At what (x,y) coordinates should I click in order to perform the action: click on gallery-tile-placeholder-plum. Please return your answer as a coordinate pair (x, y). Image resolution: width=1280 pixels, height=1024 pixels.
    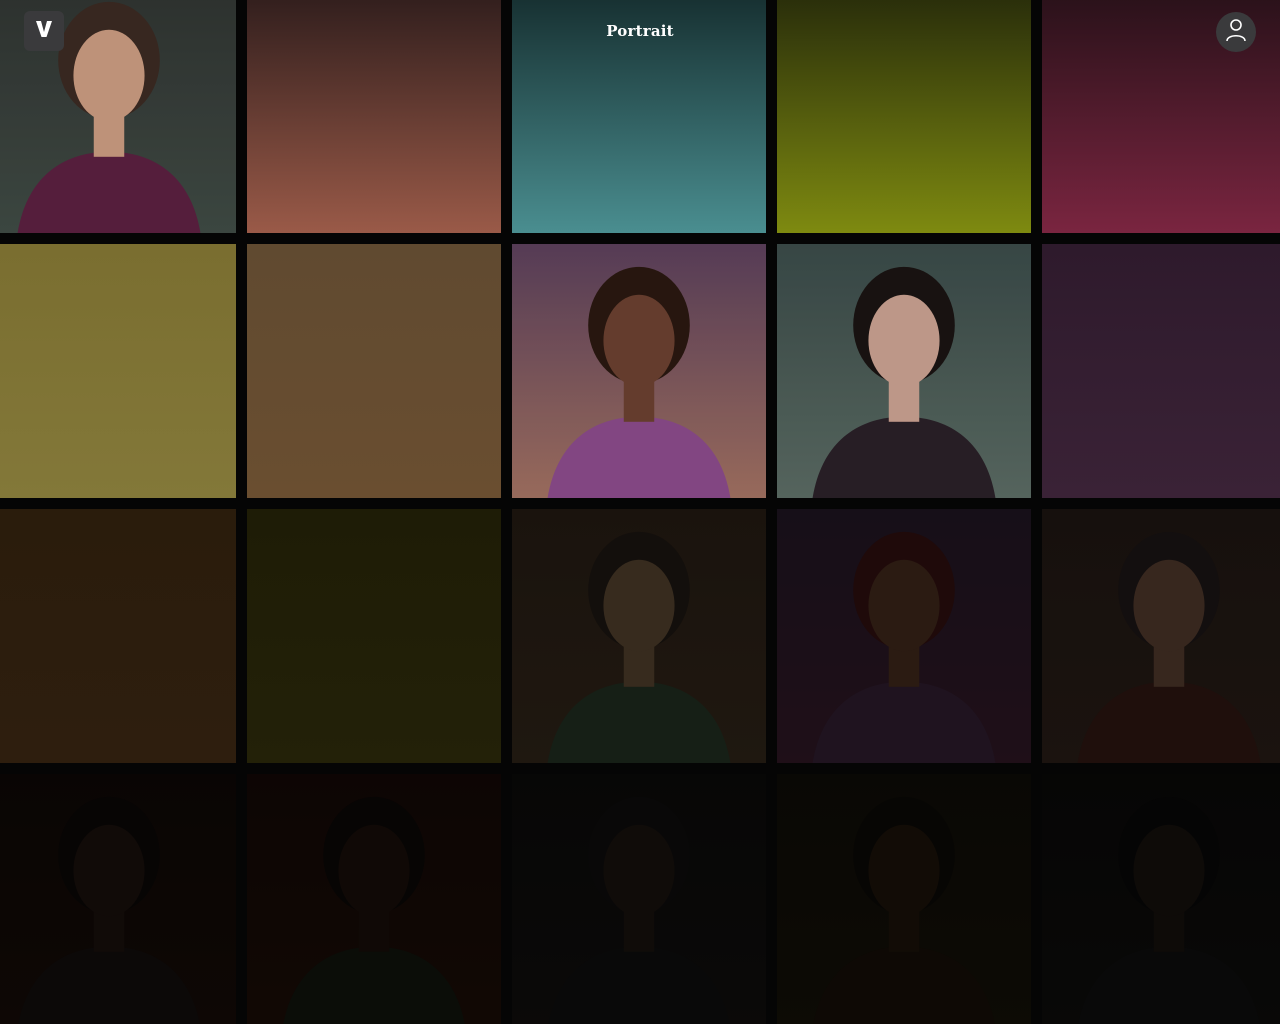
    Looking at the image, I should click on (1161, 371).